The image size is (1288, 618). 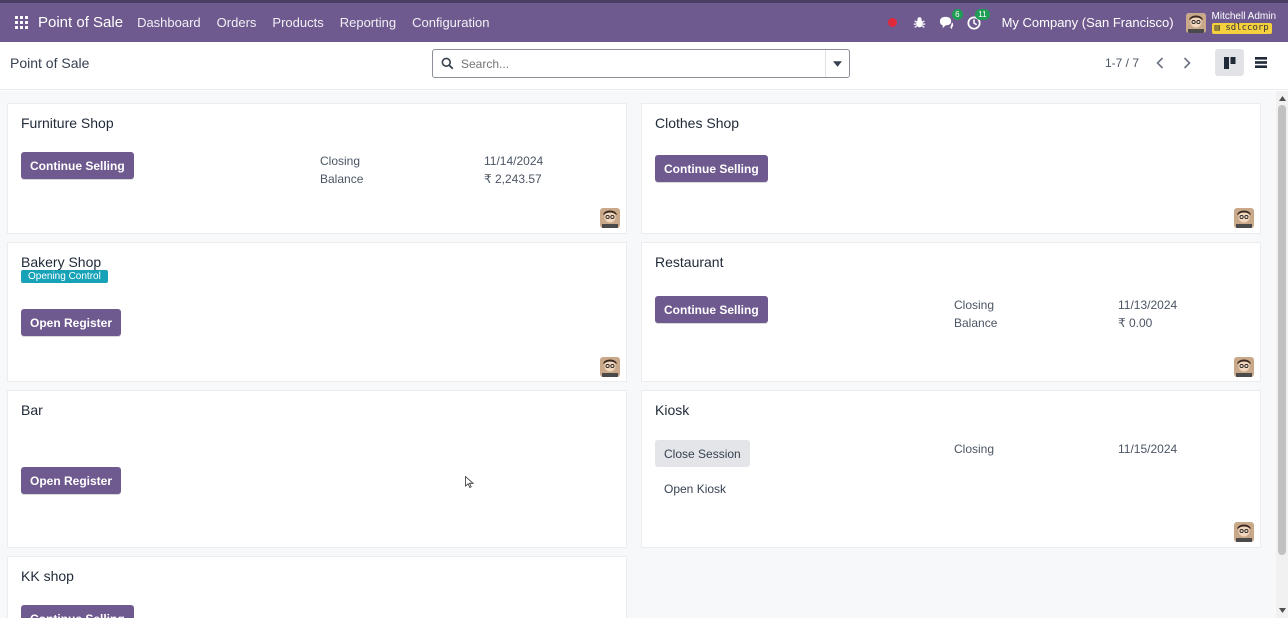 What do you see at coordinates (514, 161) in the screenshot?
I see `closing-date: 11/14/2024` at bounding box center [514, 161].